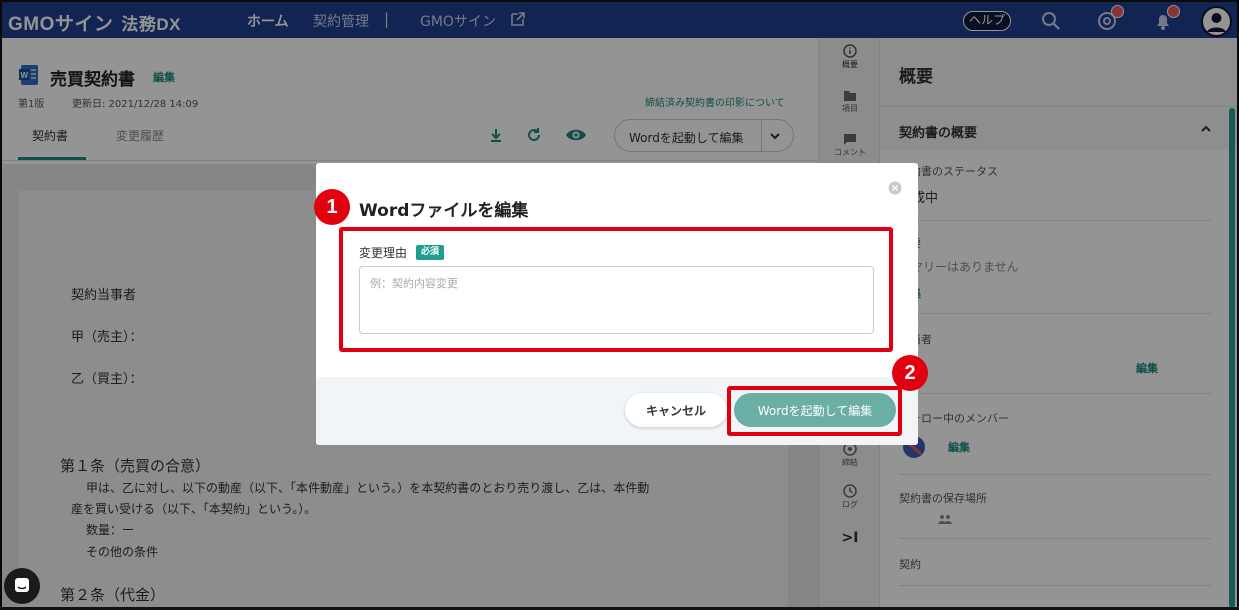 Image resolution: width=1239 pixels, height=610 pixels. What do you see at coordinates (332, 207) in the screenshot?
I see `step-marker-1: 1` at bounding box center [332, 207].